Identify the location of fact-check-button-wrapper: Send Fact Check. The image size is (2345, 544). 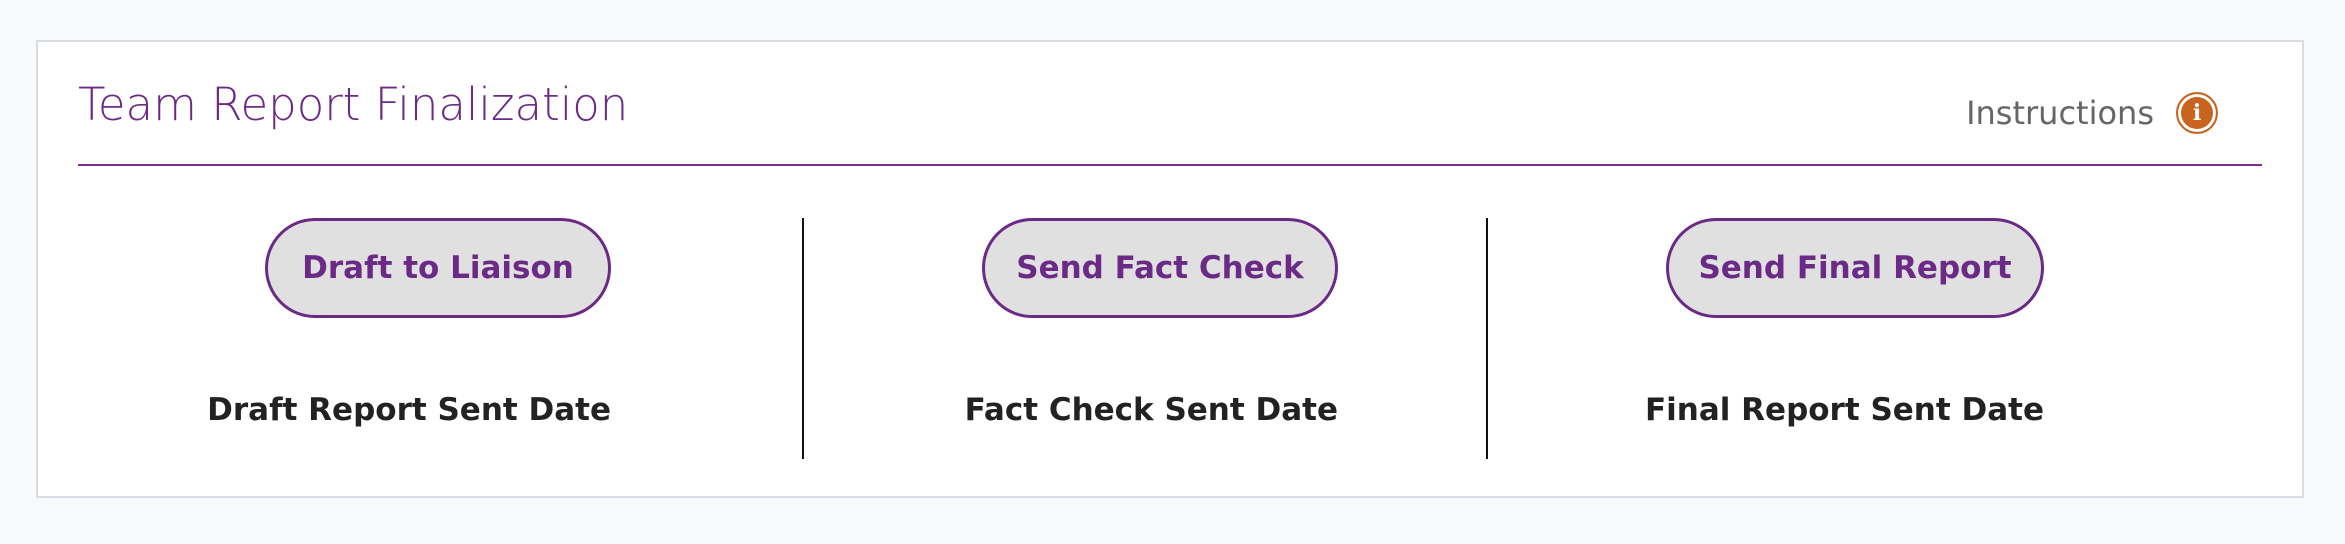
(1160, 268).